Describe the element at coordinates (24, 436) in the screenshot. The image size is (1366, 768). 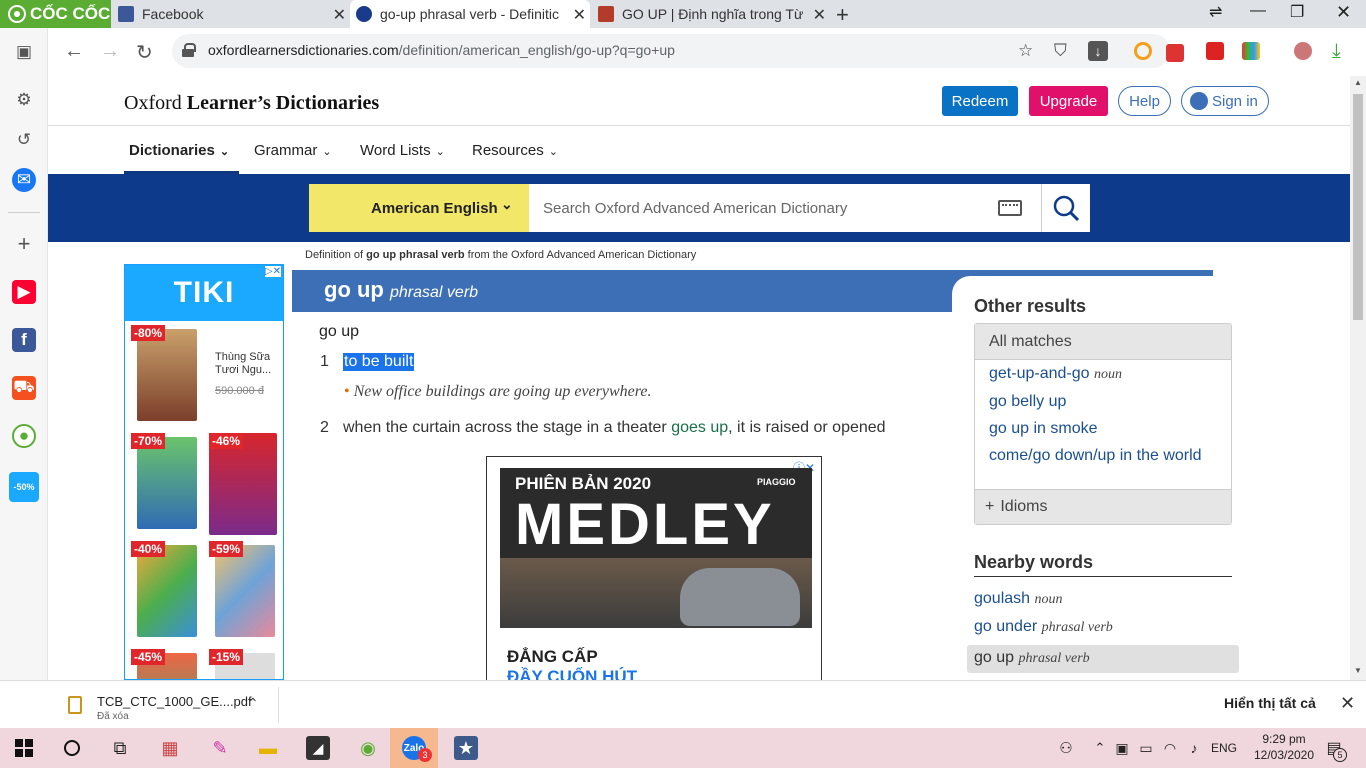
I see `coccoc-extension-icon: ●` at that location.